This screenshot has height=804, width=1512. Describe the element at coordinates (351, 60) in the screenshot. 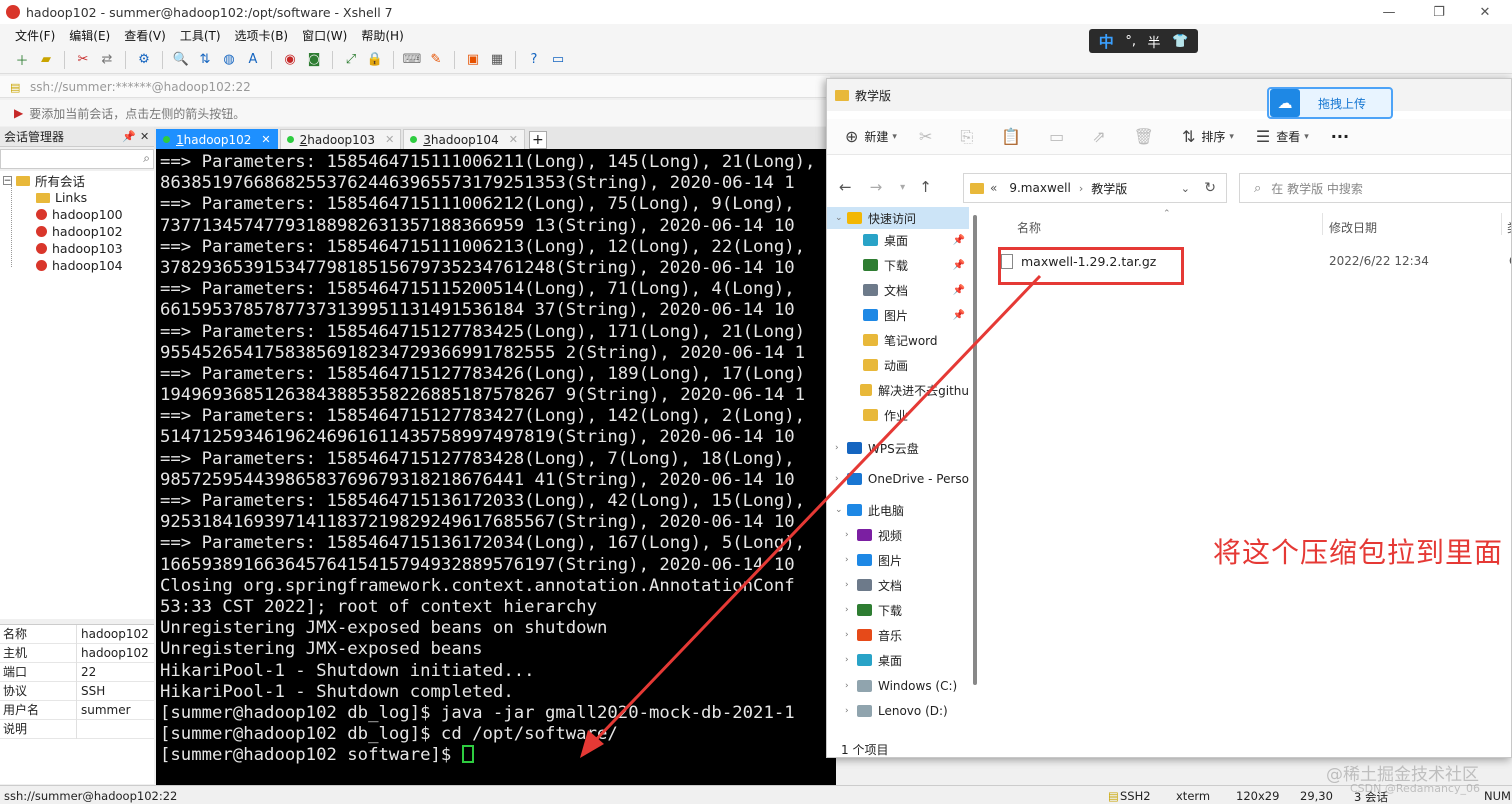

I see `fullscreen-icon: ⤢` at that location.